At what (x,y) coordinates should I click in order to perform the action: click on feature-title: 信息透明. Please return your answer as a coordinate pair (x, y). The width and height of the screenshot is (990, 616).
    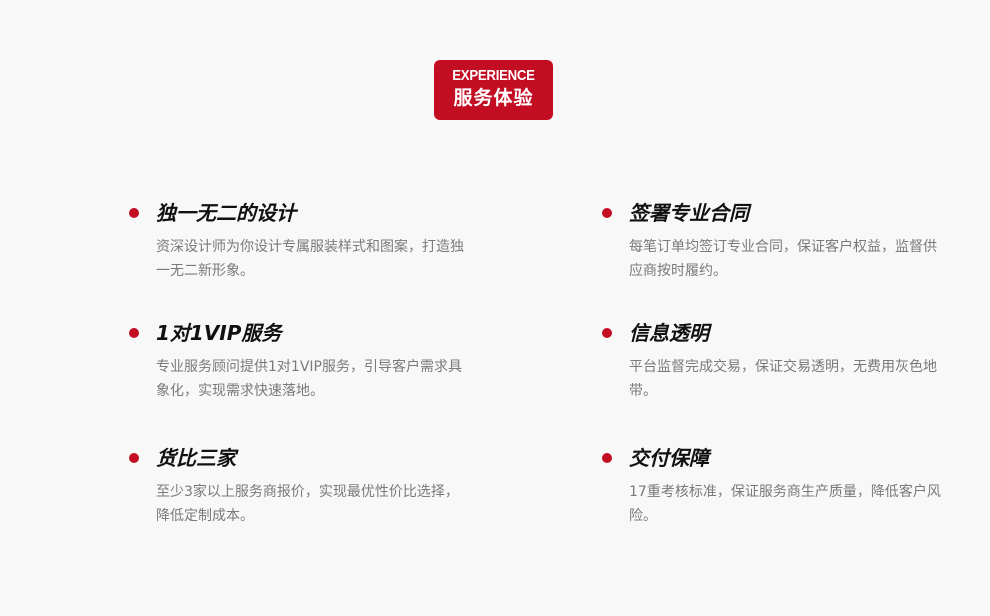
    Looking at the image, I should click on (669, 333).